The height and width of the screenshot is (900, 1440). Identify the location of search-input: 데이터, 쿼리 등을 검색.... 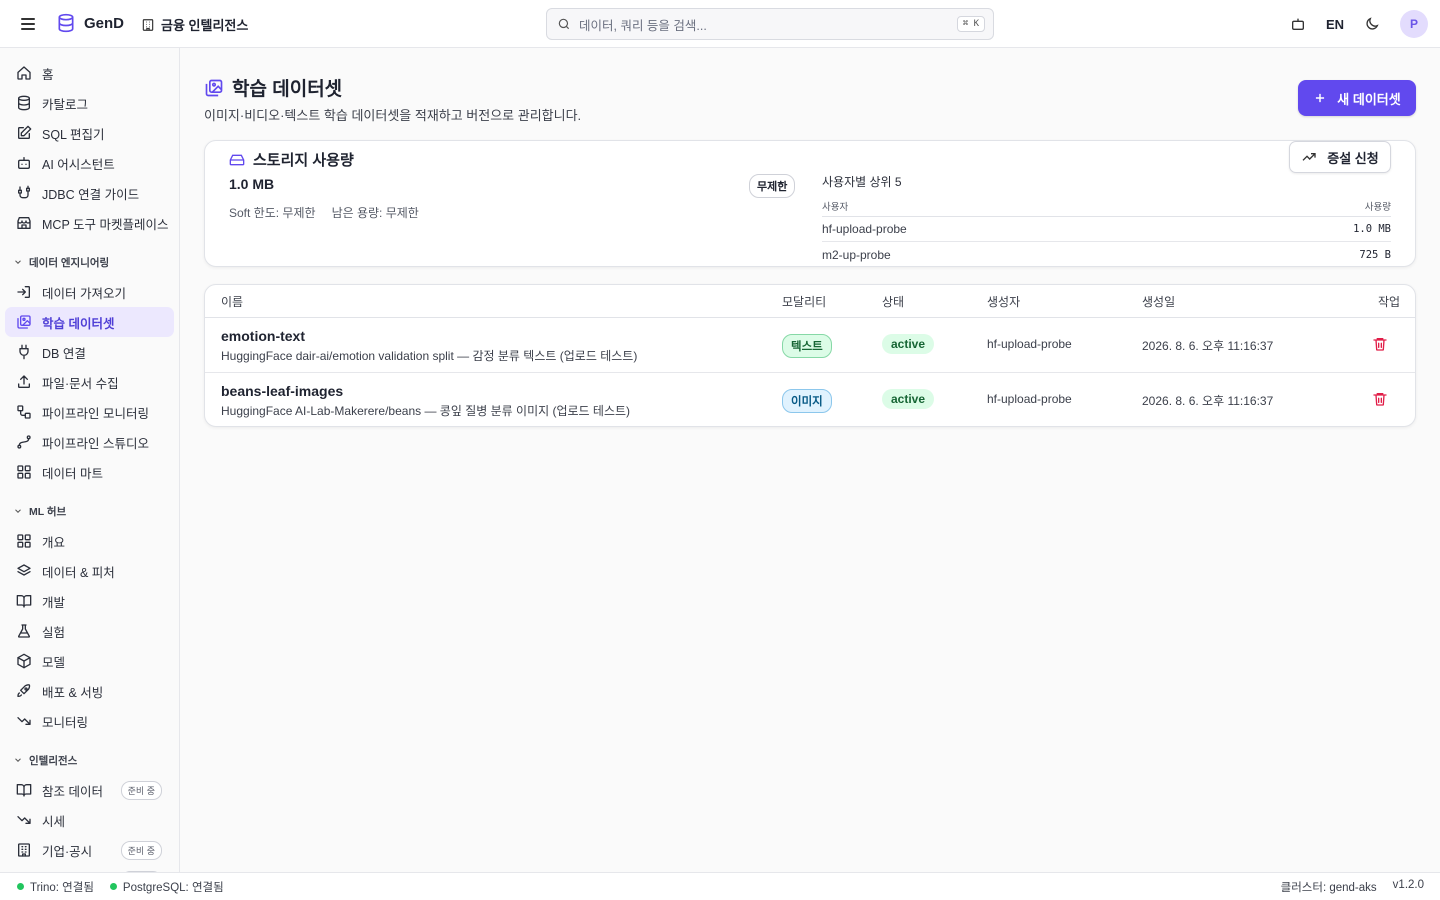
(768, 24).